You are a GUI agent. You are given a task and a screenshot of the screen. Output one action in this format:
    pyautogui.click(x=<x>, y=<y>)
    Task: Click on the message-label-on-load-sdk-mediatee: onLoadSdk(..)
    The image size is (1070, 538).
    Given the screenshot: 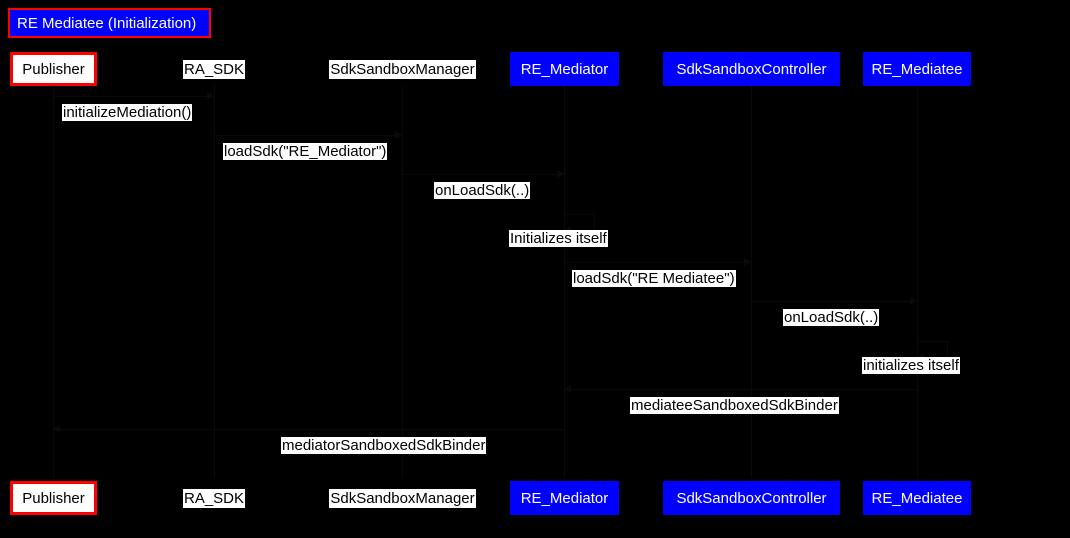 What is the action you would take?
    pyautogui.click(x=831, y=318)
    